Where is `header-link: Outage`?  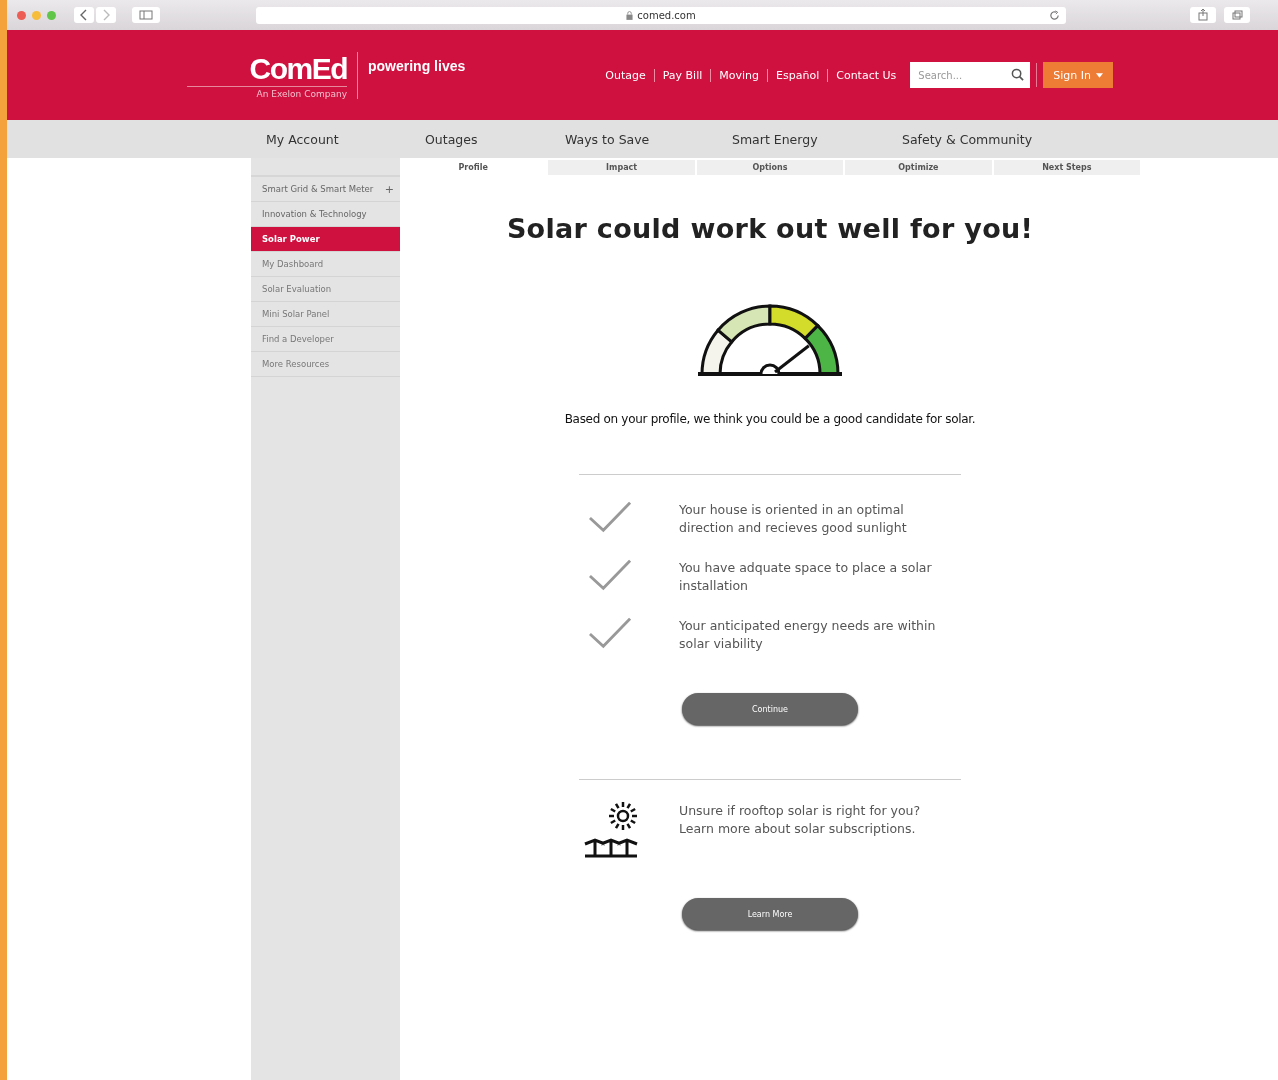 header-link: Outage is located at coordinates (625, 75).